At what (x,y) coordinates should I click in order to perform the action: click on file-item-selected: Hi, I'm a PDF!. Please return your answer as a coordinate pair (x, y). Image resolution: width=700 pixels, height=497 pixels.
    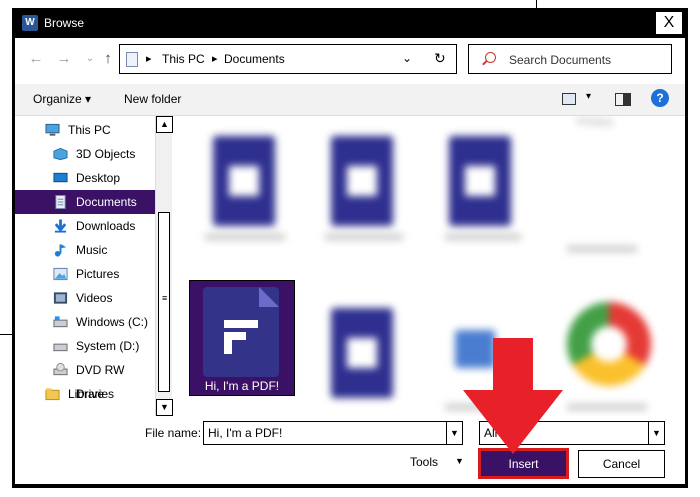
    Looking at the image, I should click on (242, 338).